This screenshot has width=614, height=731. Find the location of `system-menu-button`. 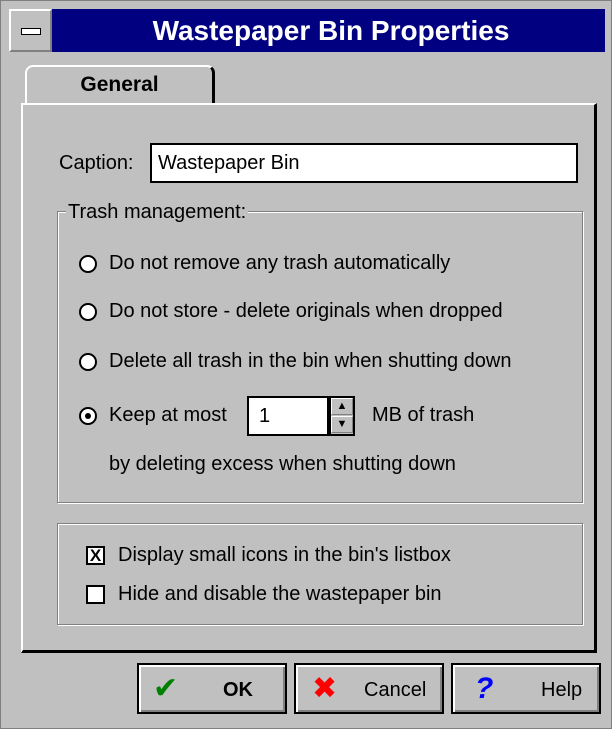

system-menu-button is located at coordinates (30, 30).